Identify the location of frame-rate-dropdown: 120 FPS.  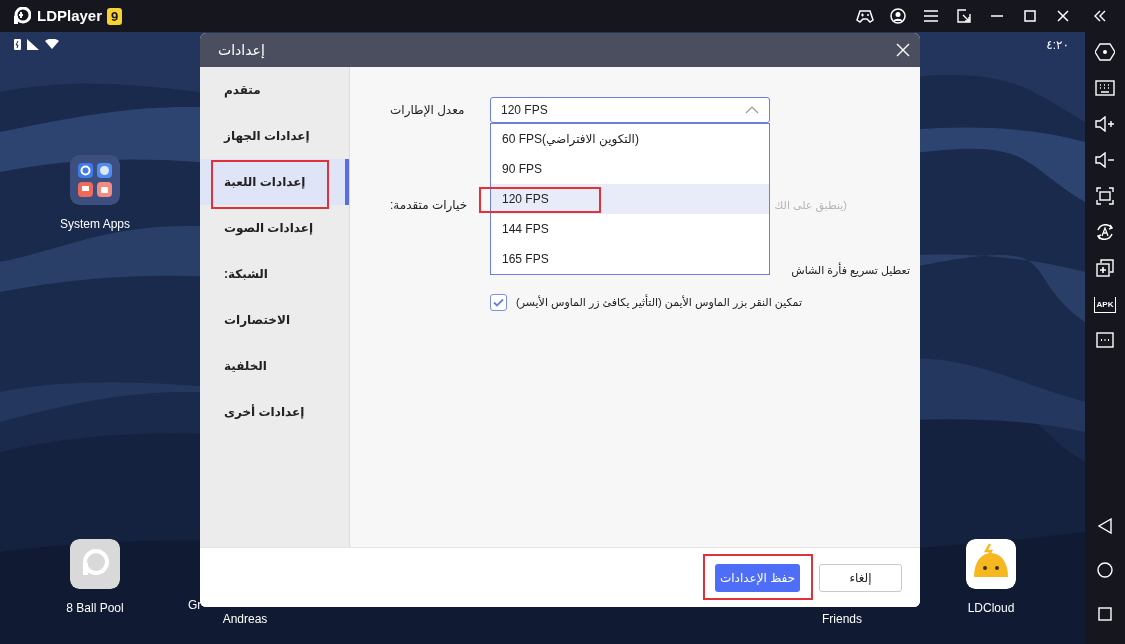
(630, 110).